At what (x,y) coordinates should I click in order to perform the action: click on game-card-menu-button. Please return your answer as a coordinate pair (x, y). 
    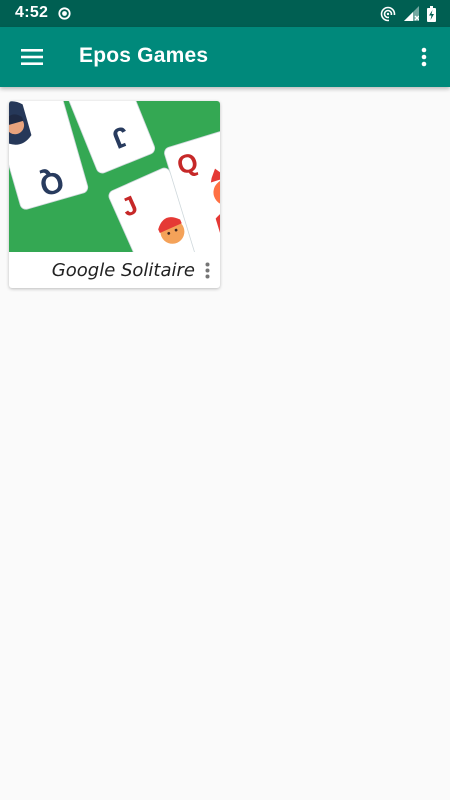
    Looking at the image, I should click on (207, 270).